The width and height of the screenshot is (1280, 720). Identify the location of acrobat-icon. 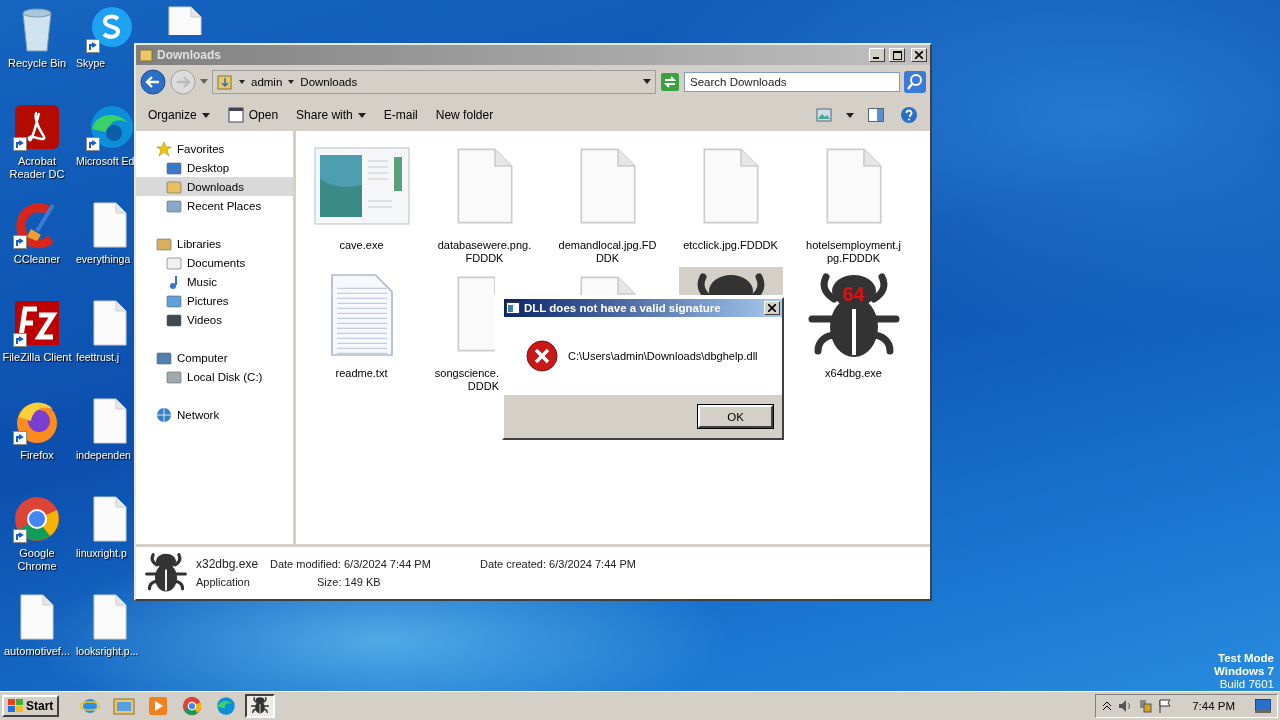
(37, 127).